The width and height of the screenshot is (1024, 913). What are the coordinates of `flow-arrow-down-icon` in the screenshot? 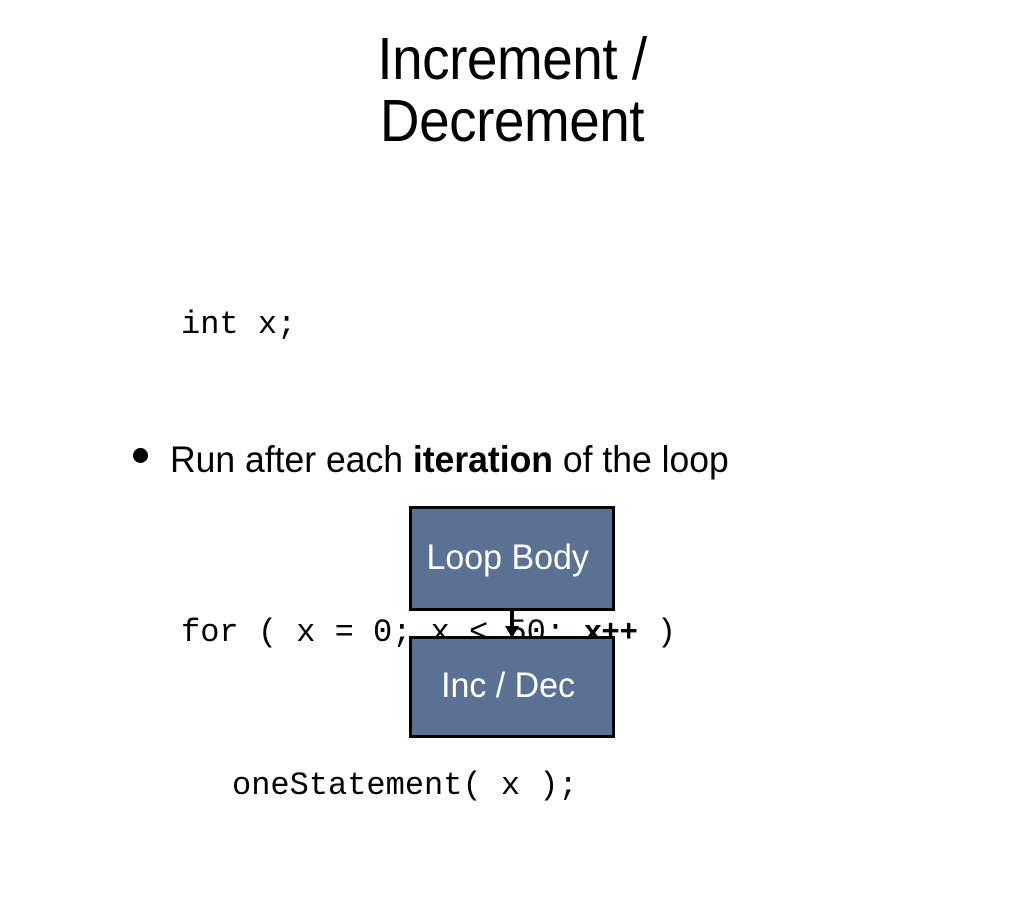 It's located at (512, 624).